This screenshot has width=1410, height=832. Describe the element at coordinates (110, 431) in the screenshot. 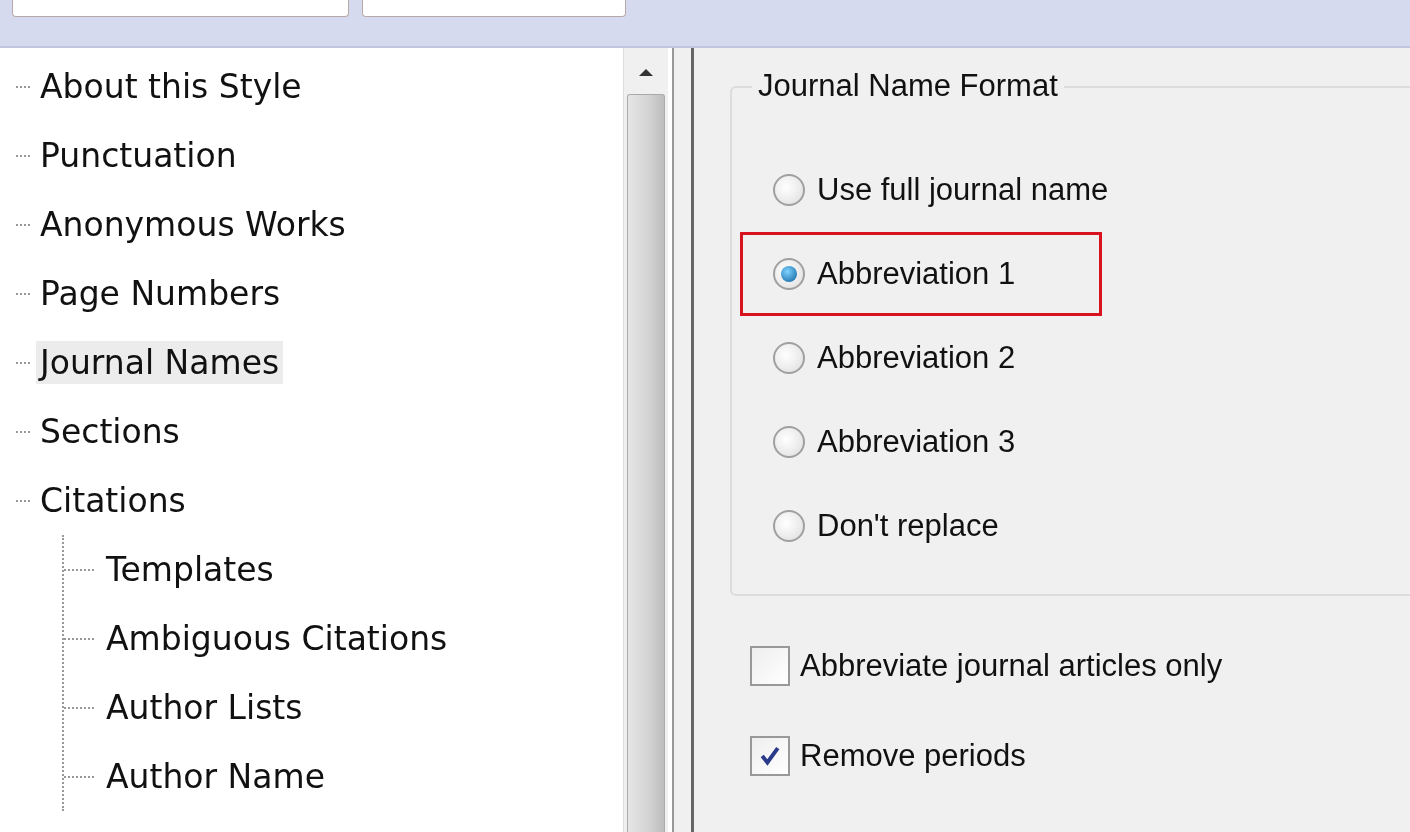

I see `tree-item: Sections` at that location.